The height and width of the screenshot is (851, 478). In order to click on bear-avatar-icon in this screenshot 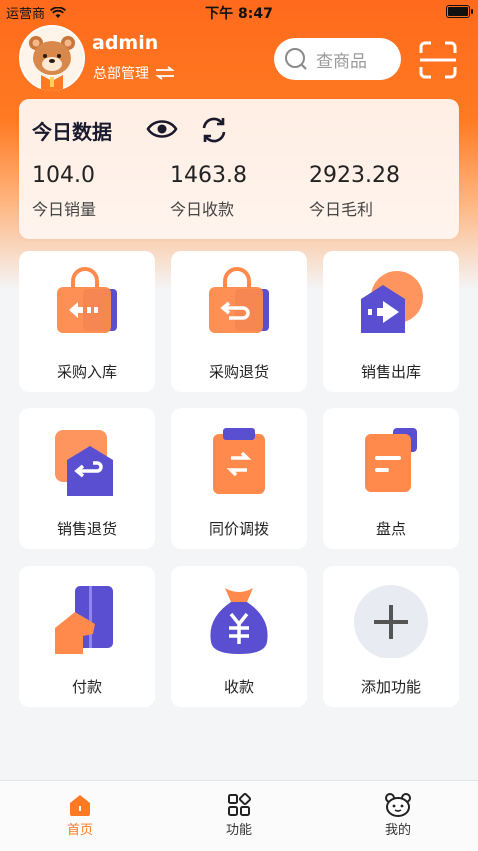, I will do `click(52, 59)`.